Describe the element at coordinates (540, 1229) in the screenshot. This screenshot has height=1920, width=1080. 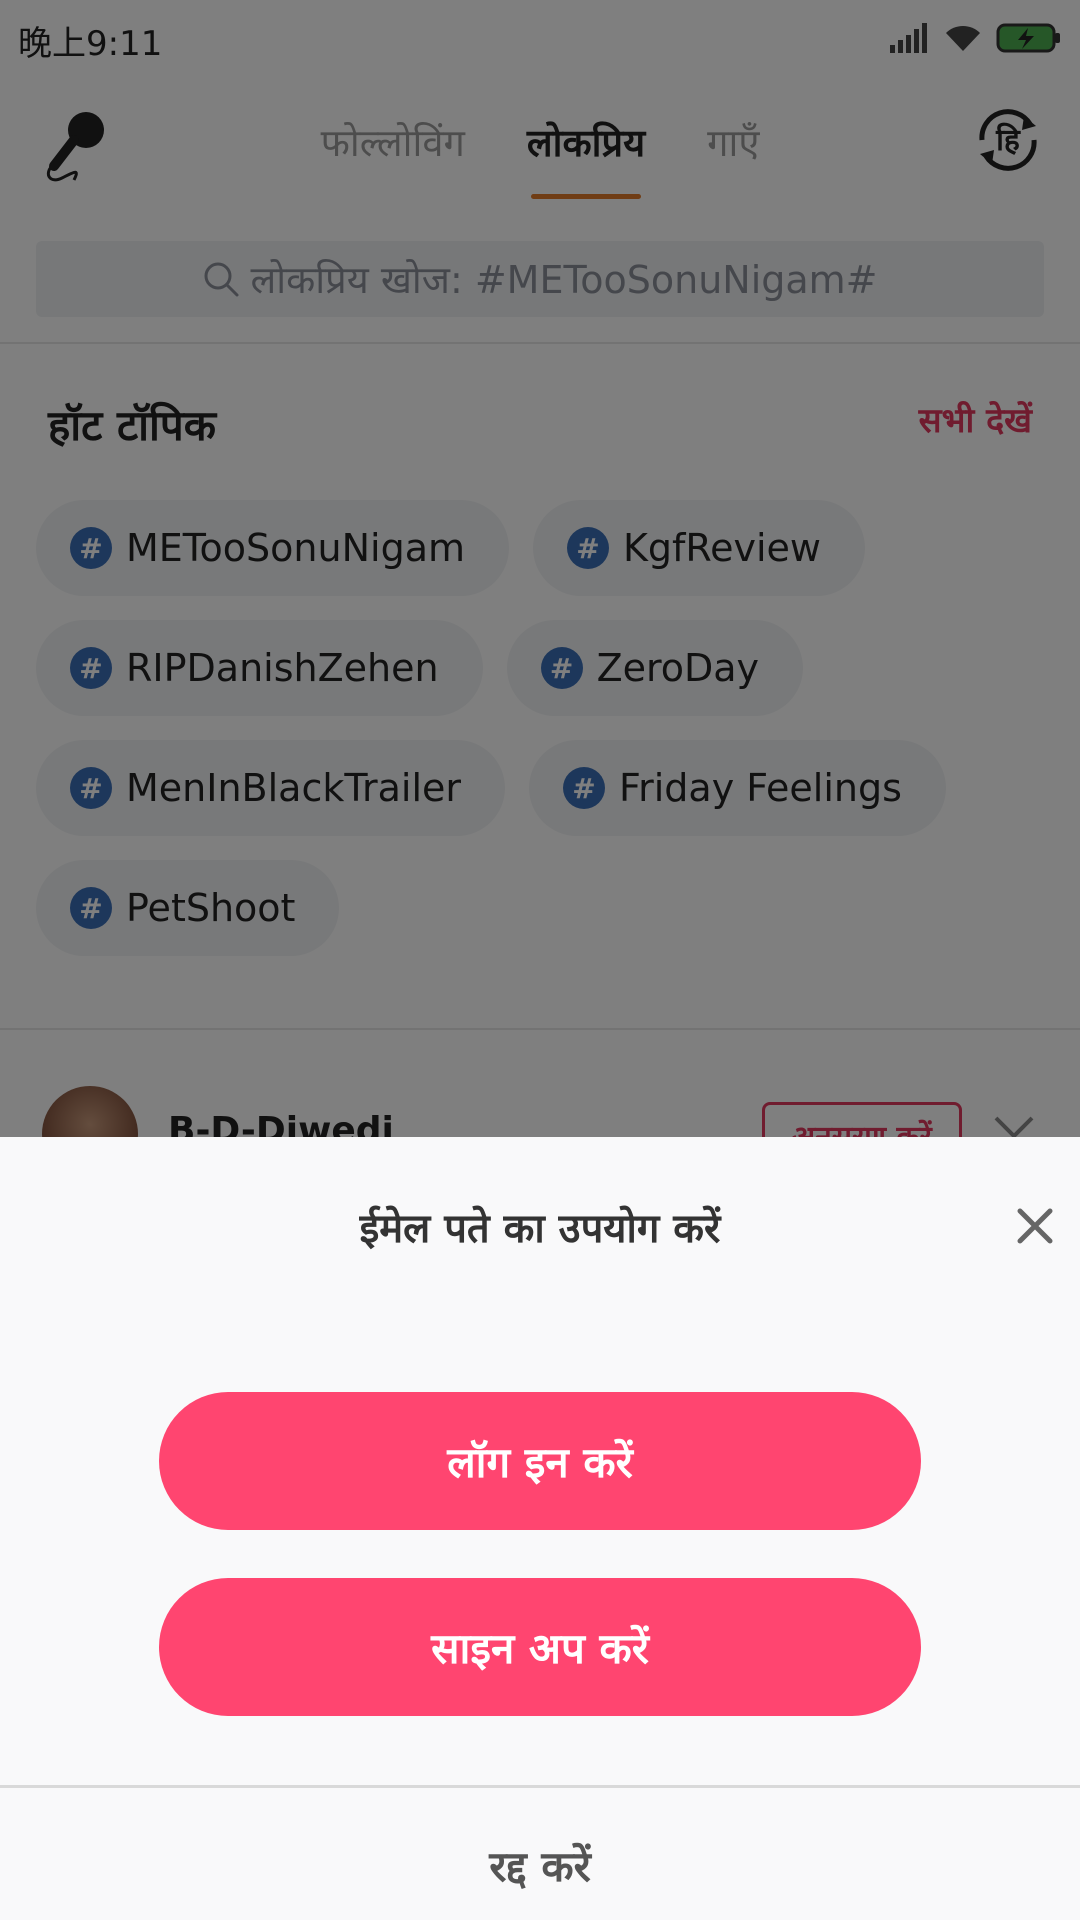
I see `sheet-title: ईमेल पते का उपयोग करें` at that location.